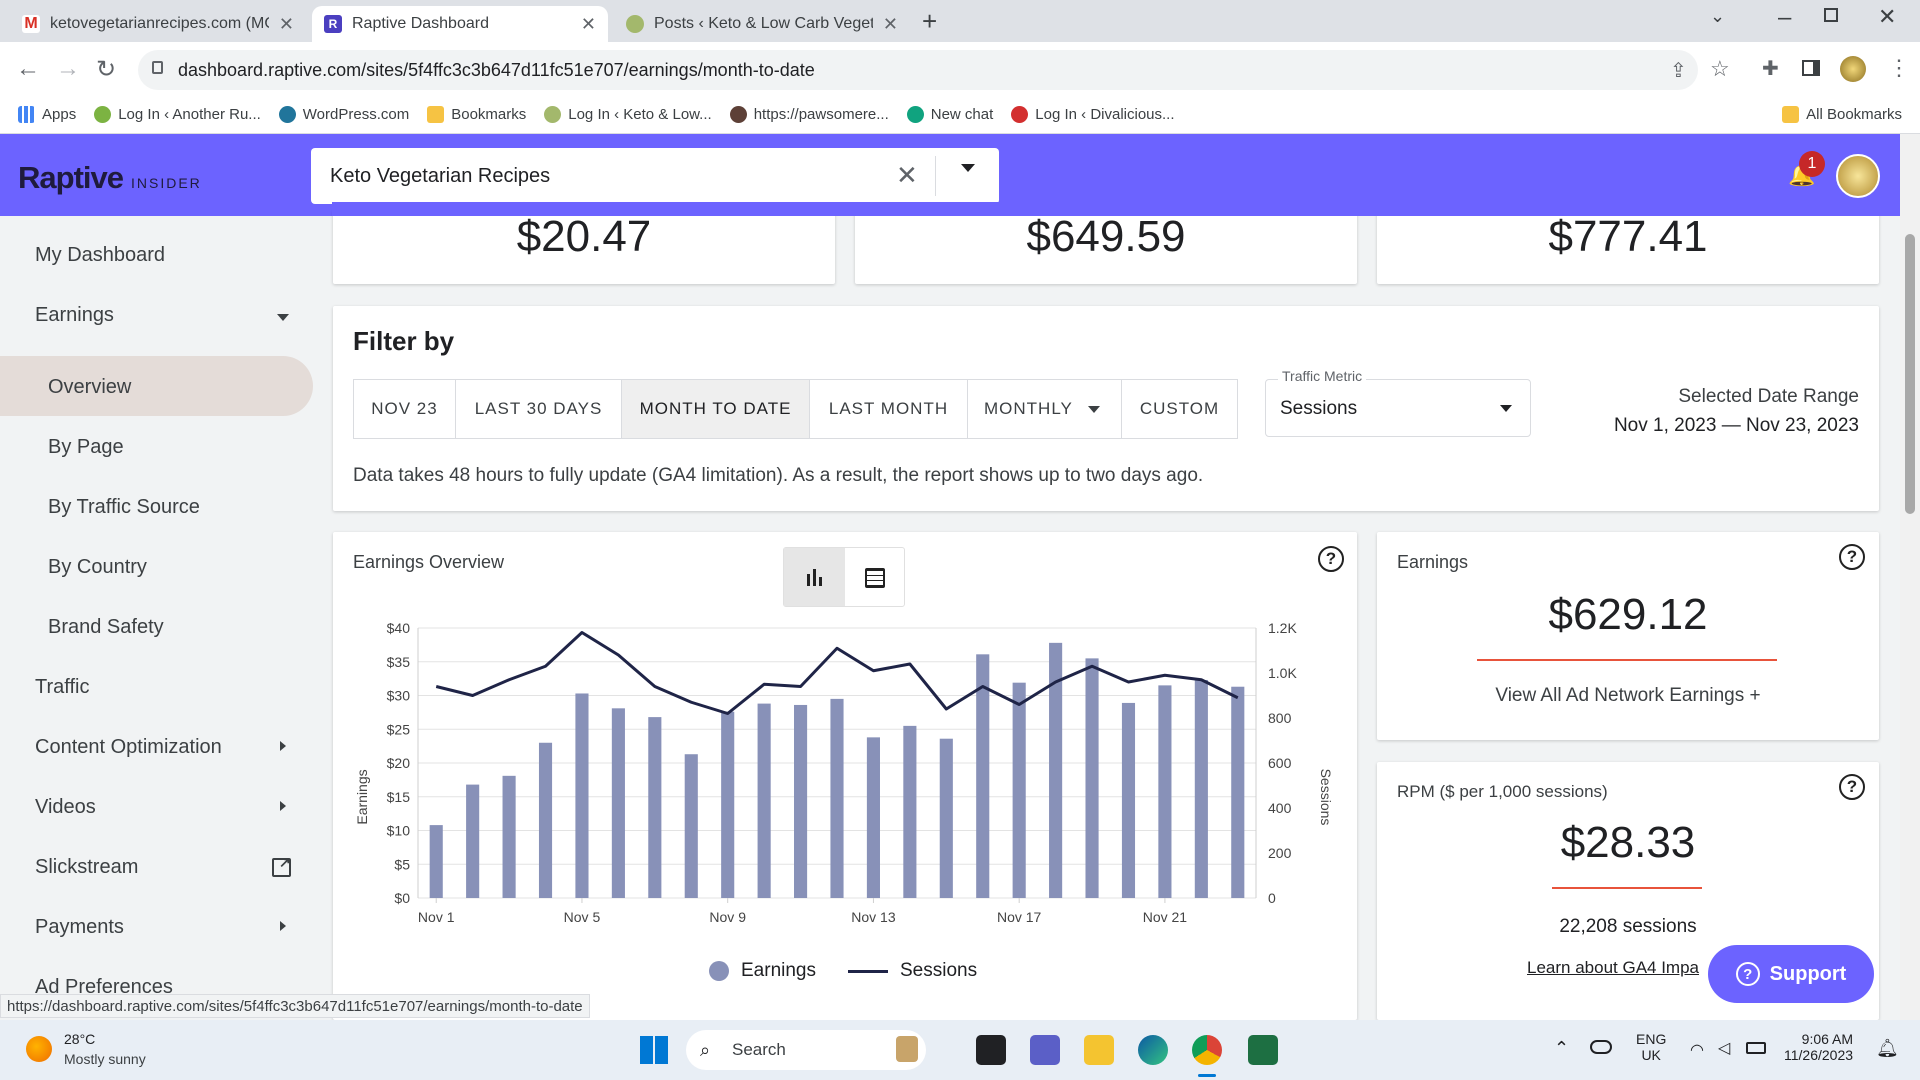  What do you see at coordinates (405, 409) in the screenshot?
I see `filter-nov23-button: NOV 23` at bounding box center [405, 409].